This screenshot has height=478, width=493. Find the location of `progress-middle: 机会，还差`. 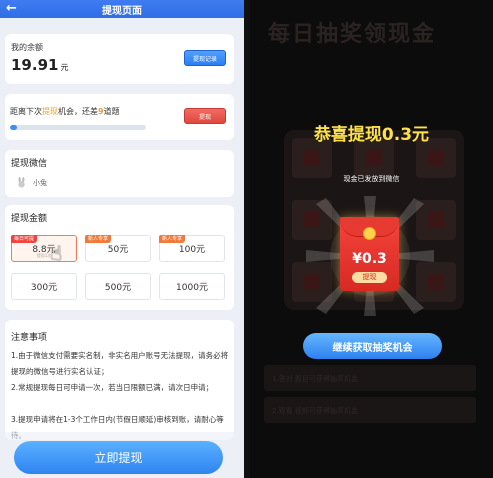

progress-middle: 机会，还差 is located at coordinates (78, 111).